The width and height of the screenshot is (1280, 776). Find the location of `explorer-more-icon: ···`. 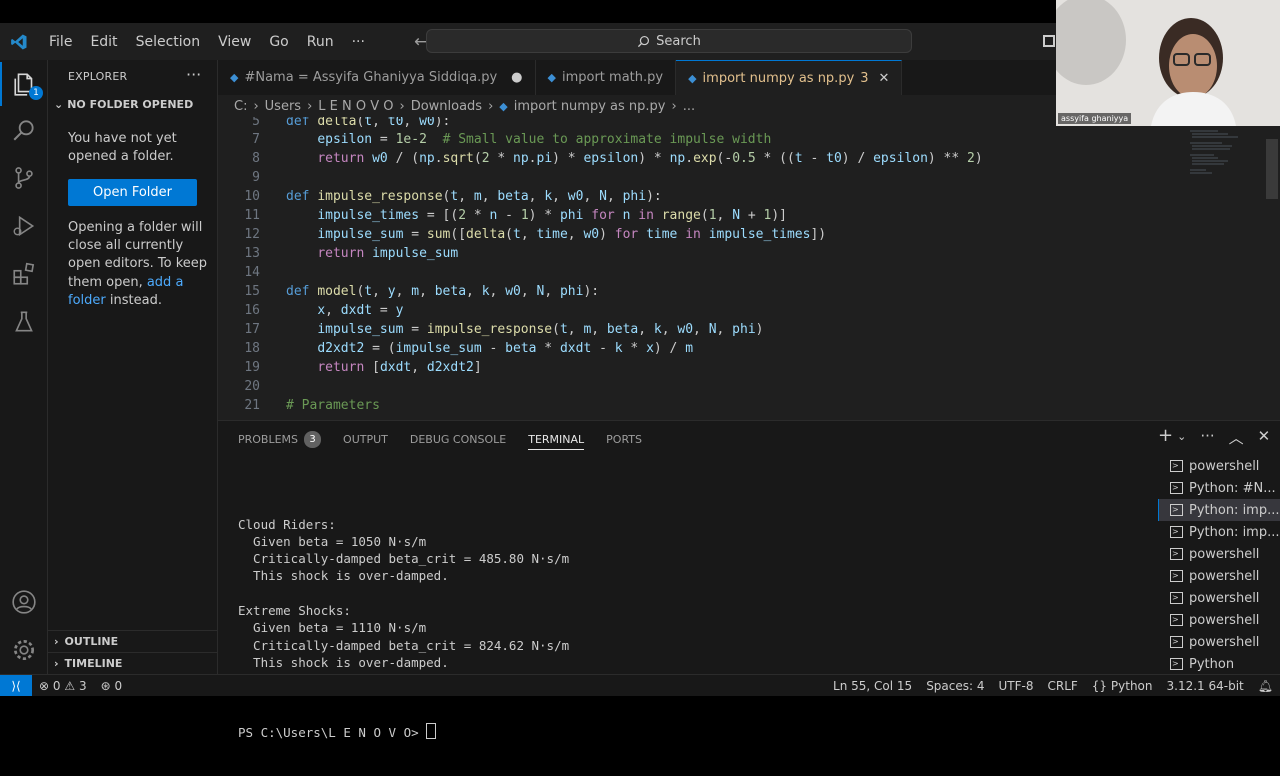

explorer-more-icon: ··· is located at coordinates (193, 74).